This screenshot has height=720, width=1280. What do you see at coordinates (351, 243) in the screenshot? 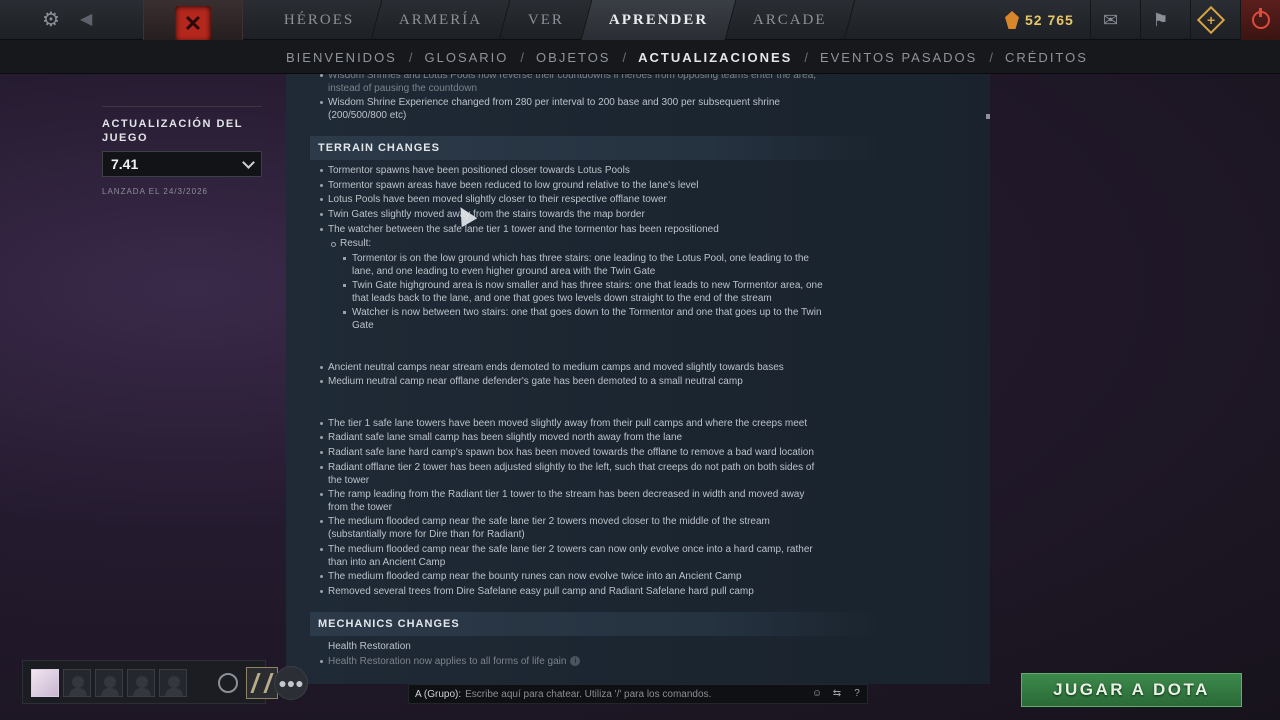
I see `note-subline: Result:` at bounding box center [351, 243].